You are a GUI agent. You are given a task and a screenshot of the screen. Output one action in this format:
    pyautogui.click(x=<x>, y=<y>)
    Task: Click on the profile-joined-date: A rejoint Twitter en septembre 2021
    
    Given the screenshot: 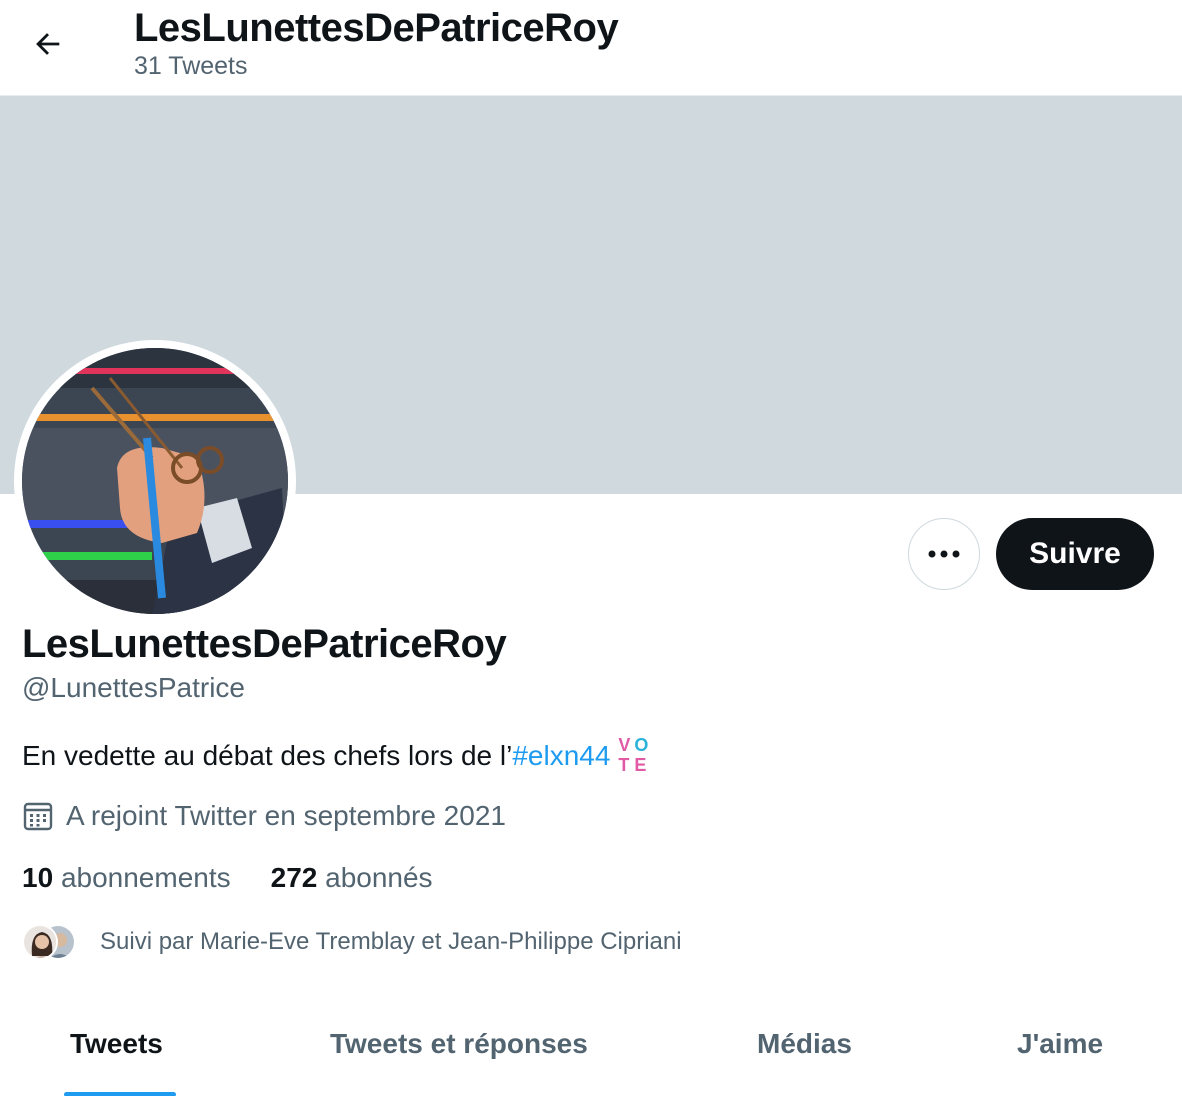 What is the action you would take?
    pyautogui.click(x=264, y=816)
    